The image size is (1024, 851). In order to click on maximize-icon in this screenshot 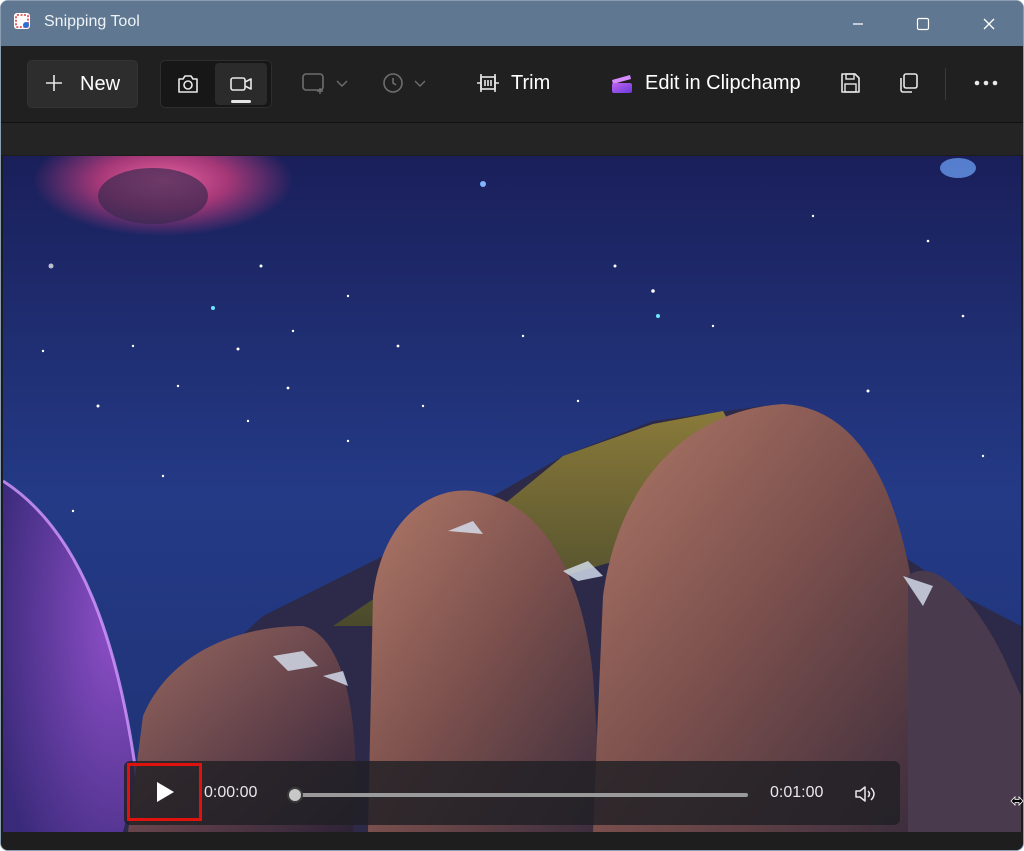, I will do `click(923, 23)`.